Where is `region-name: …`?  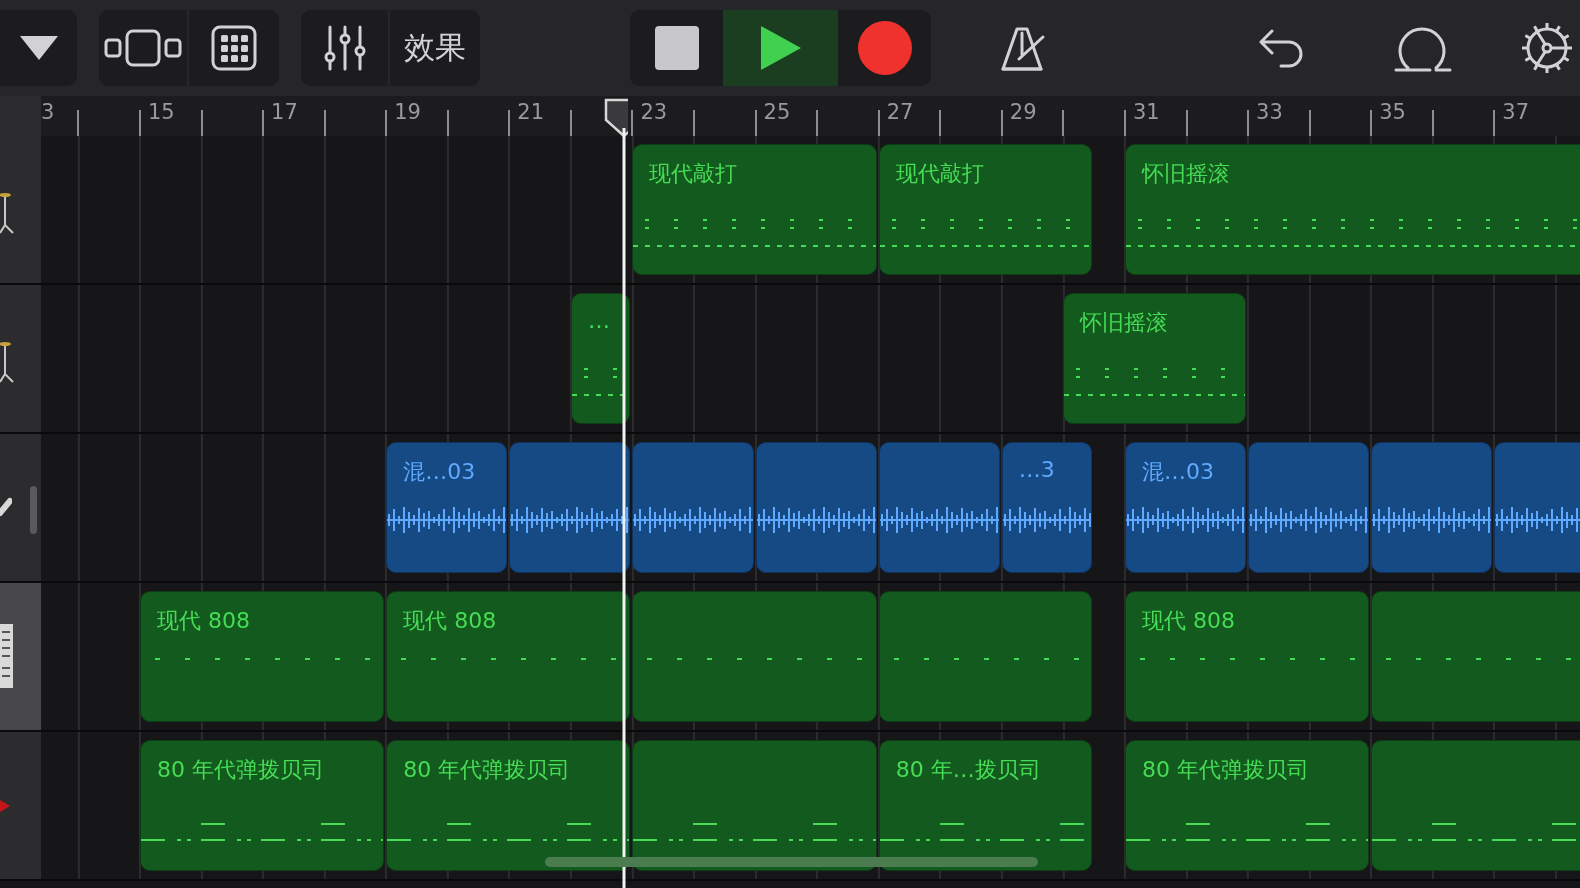
region-name: … is located at coordinates (598, 320).